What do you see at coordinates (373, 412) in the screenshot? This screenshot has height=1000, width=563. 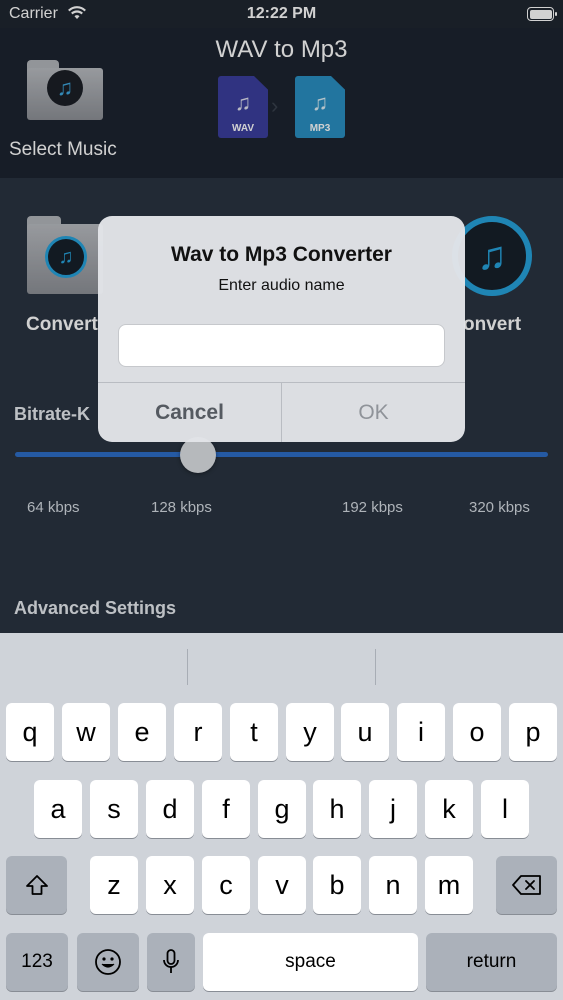 I see `ok-button: OK` at bounding box center [373, 412].